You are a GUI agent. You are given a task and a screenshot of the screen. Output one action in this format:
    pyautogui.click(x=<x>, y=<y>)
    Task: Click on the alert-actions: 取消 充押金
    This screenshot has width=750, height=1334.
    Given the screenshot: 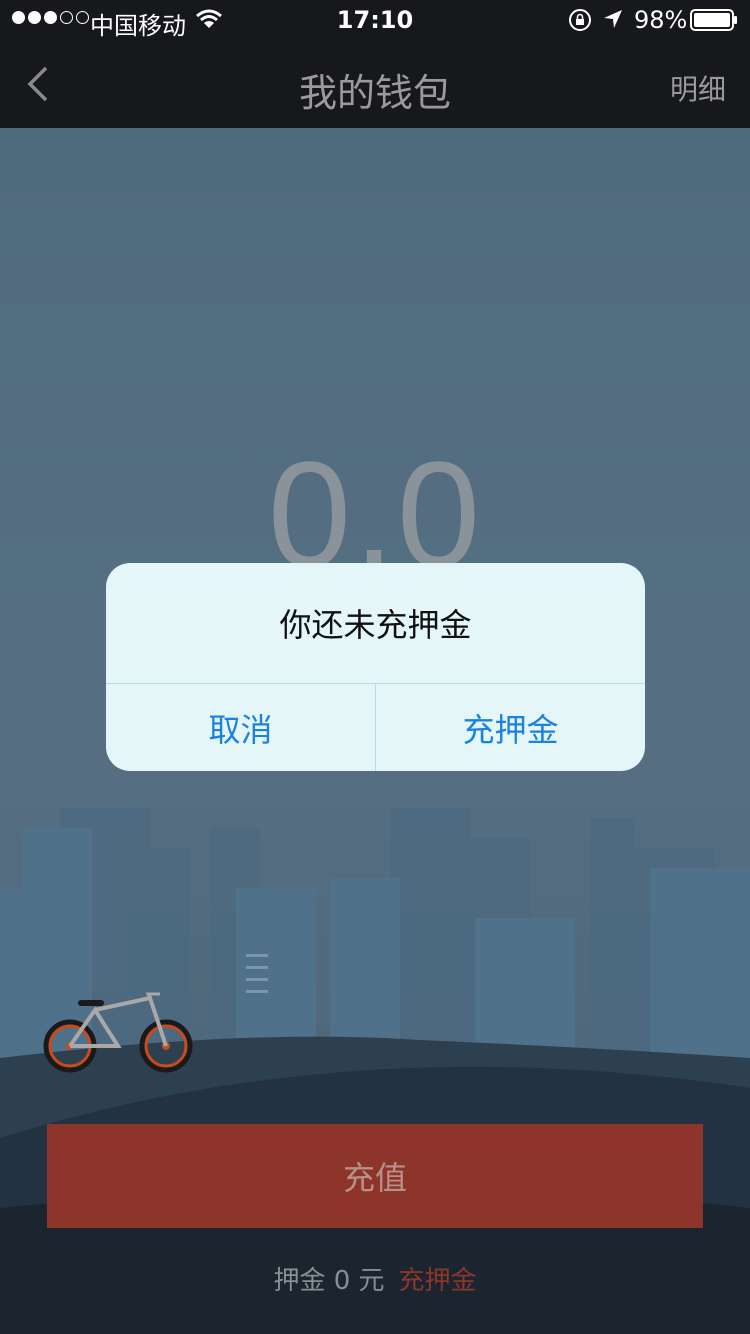 What is the action you would take?
    pyautogui.click(x=375, y=727)
    